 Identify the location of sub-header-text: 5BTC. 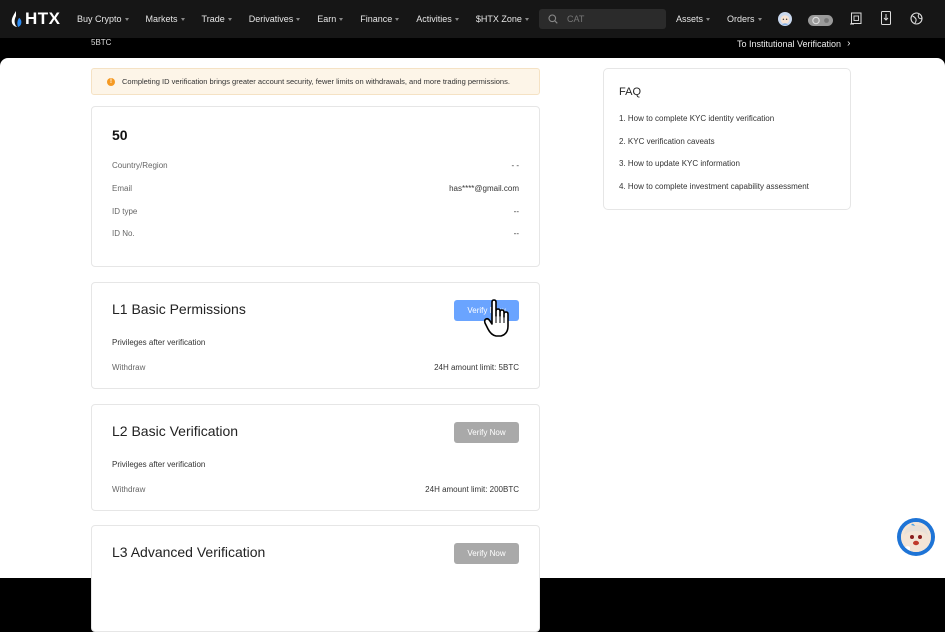
(101, 42).